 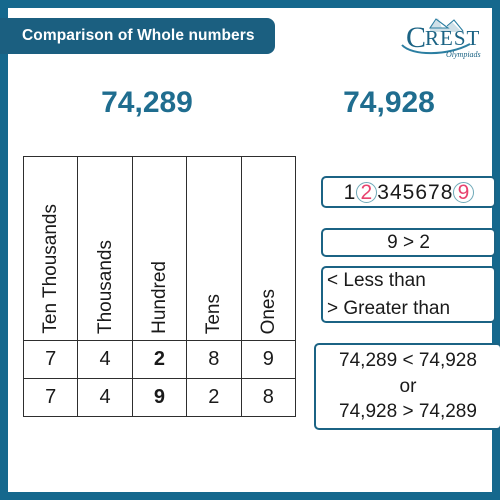 I want to click on digit-strip: 123456789, so click(x=408, y=192).